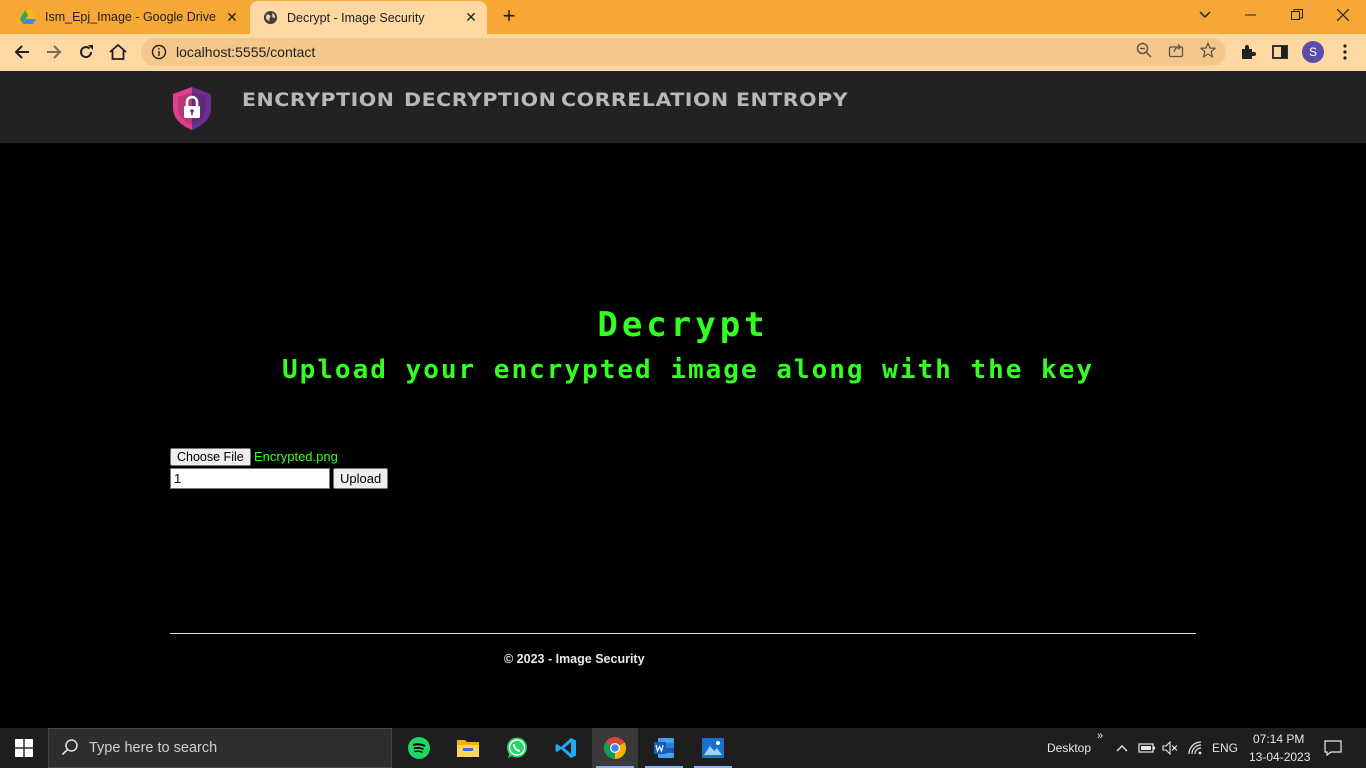 This screenshot has width=1366, height=768. What do you see at coordinates (246, 52) in the screenshot?
I see `url-text: localhost:5555/contact` at bounding box center [246, 52].